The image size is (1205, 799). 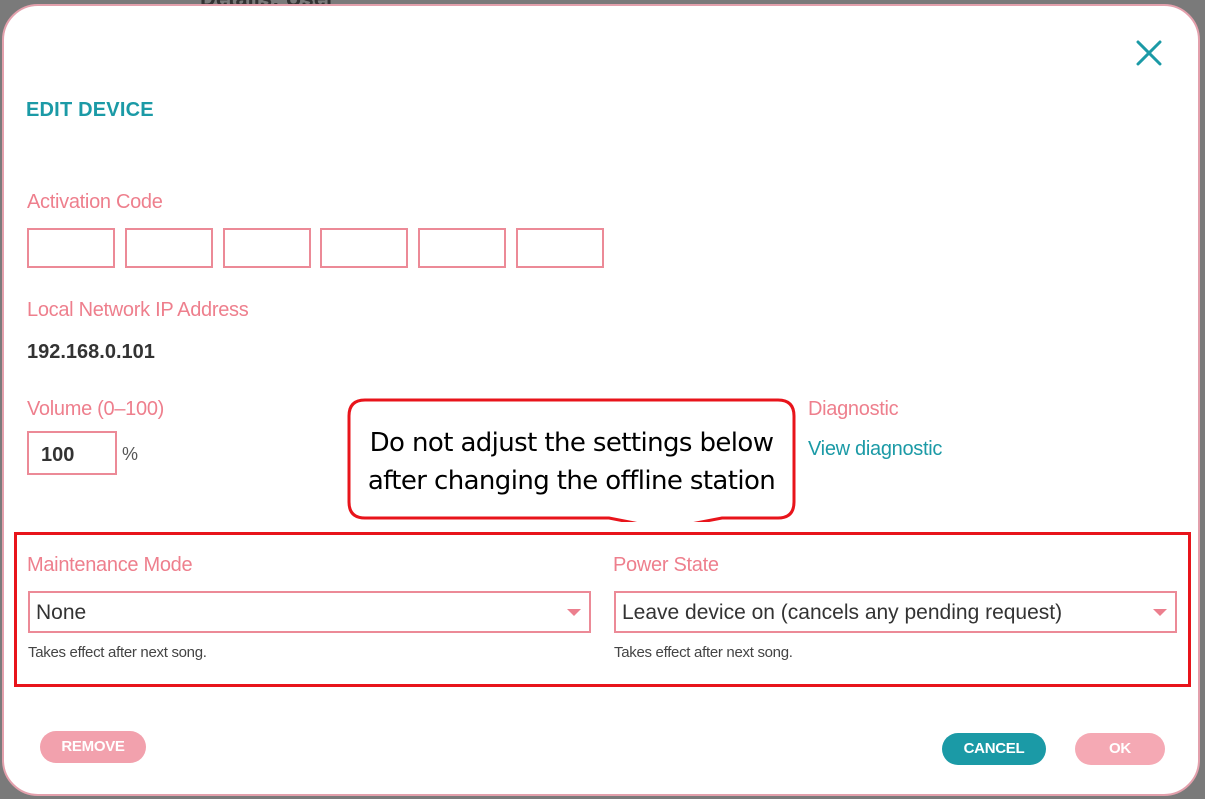 I want to click on ok-button: OK, so click(x=1120, y=749).